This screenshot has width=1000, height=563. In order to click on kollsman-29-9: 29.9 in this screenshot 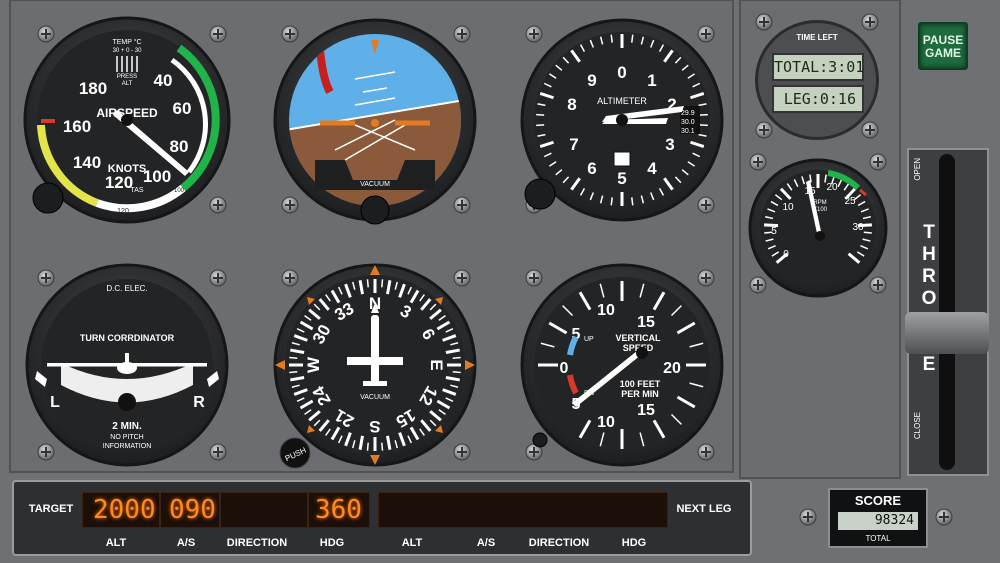, I will do `click(688, 113)`.